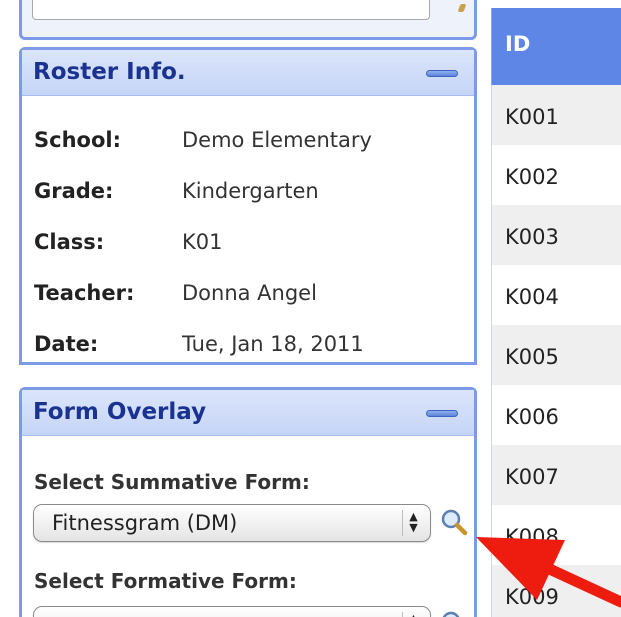 Image resolution: width=621 pixels, height=617 pixels. Describe the element at coordinates (249, 293) in the screenshot. I see `teacher-value: Donna Angel` at that location.